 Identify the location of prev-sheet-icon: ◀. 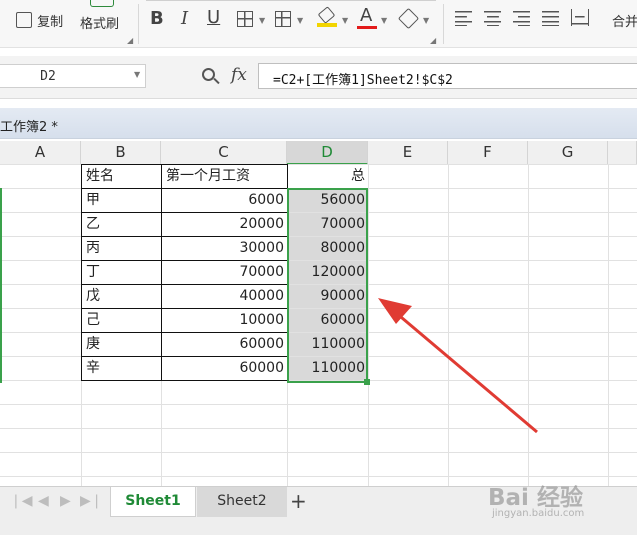
(43, 501).